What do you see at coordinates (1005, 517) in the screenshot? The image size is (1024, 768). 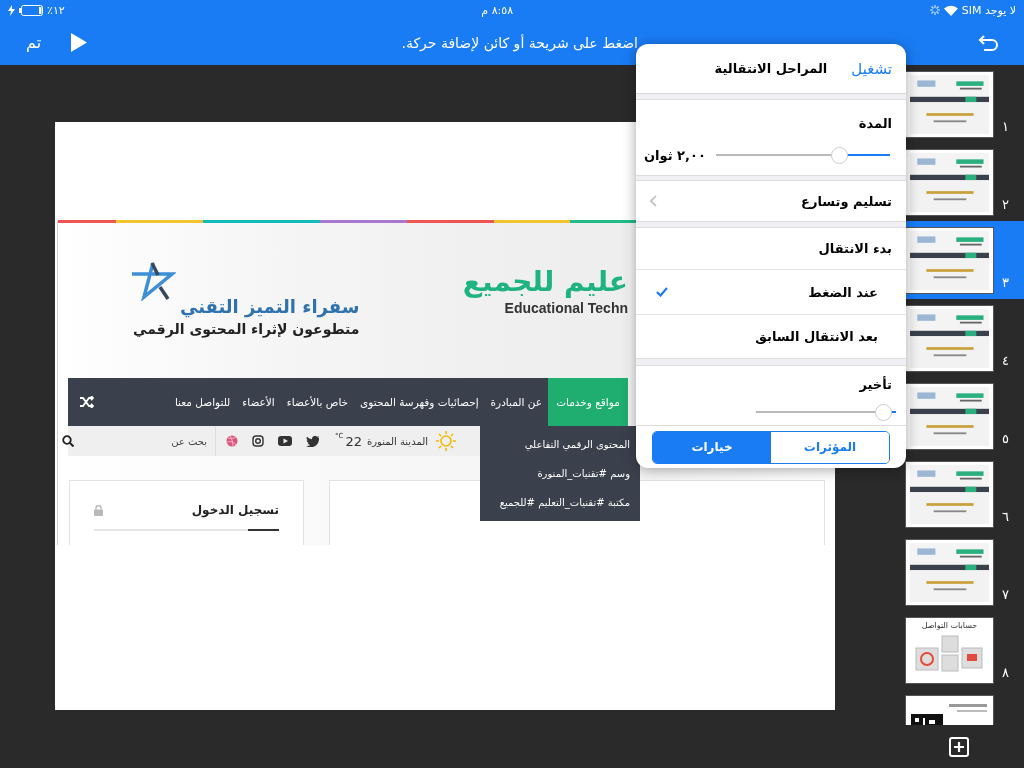 I see `slide-number: ٦` at bounding box center [1005, 517].